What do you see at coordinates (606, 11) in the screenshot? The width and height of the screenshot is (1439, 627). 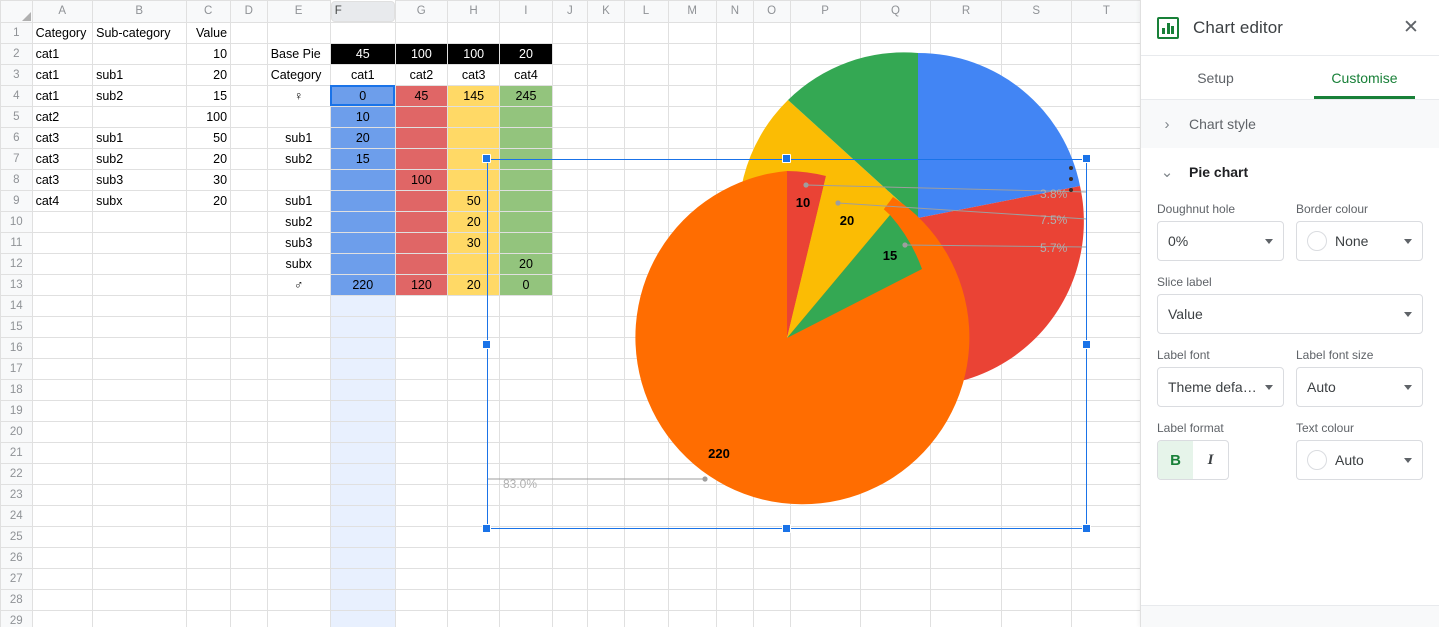 I see `column-header-k: K` at bounding box center [606, 11].